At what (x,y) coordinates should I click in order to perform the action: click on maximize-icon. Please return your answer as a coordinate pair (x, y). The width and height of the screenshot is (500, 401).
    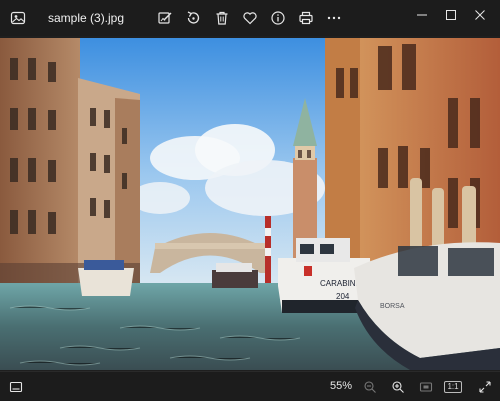
    Looking at the image, I should click on (451, 15).